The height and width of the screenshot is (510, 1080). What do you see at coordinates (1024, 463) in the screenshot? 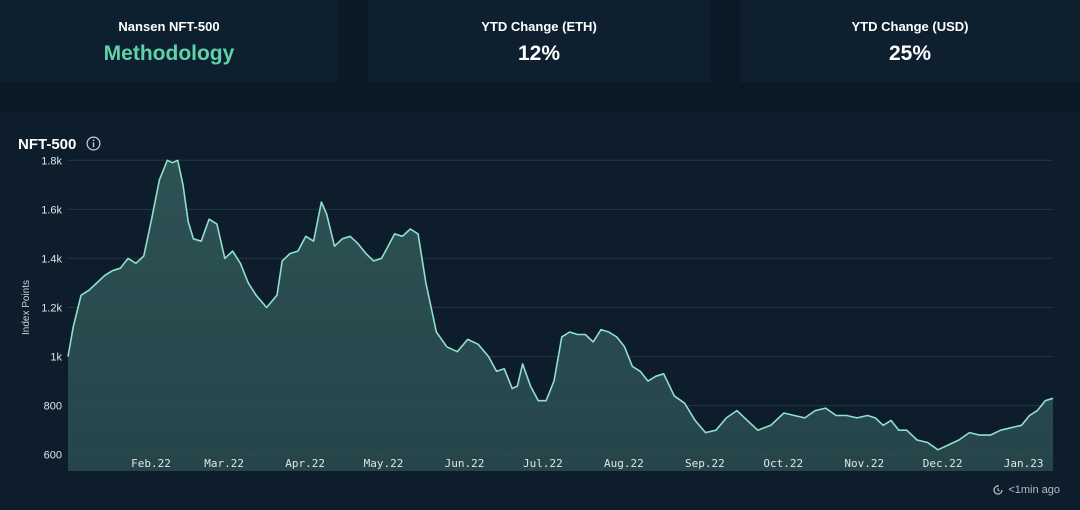
I see `x-tick-label: Jan.23` at bounding box center [1024, 463].